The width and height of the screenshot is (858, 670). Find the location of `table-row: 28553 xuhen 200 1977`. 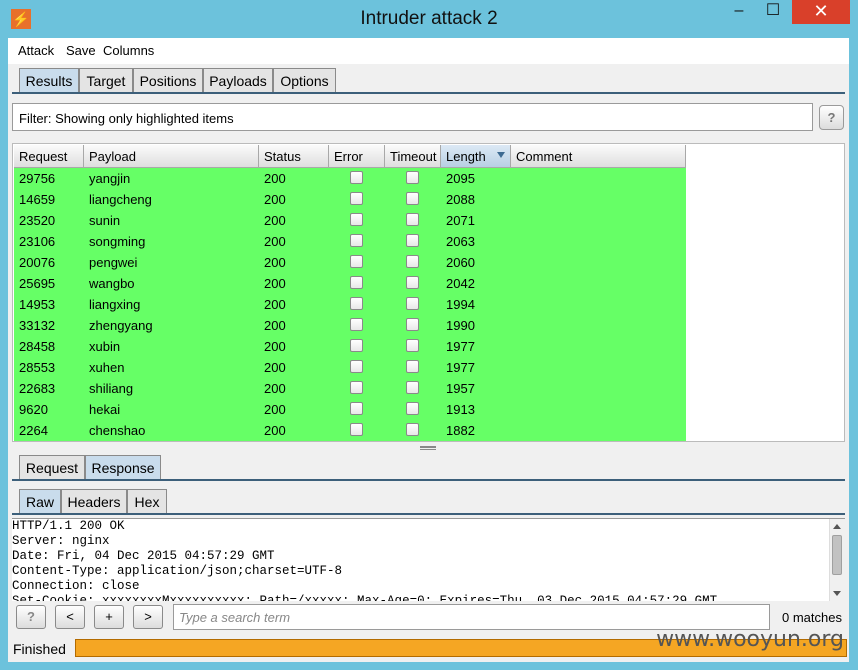

table-row: 28553 xuhen 200 1977 is located at coordinates (350, 367).